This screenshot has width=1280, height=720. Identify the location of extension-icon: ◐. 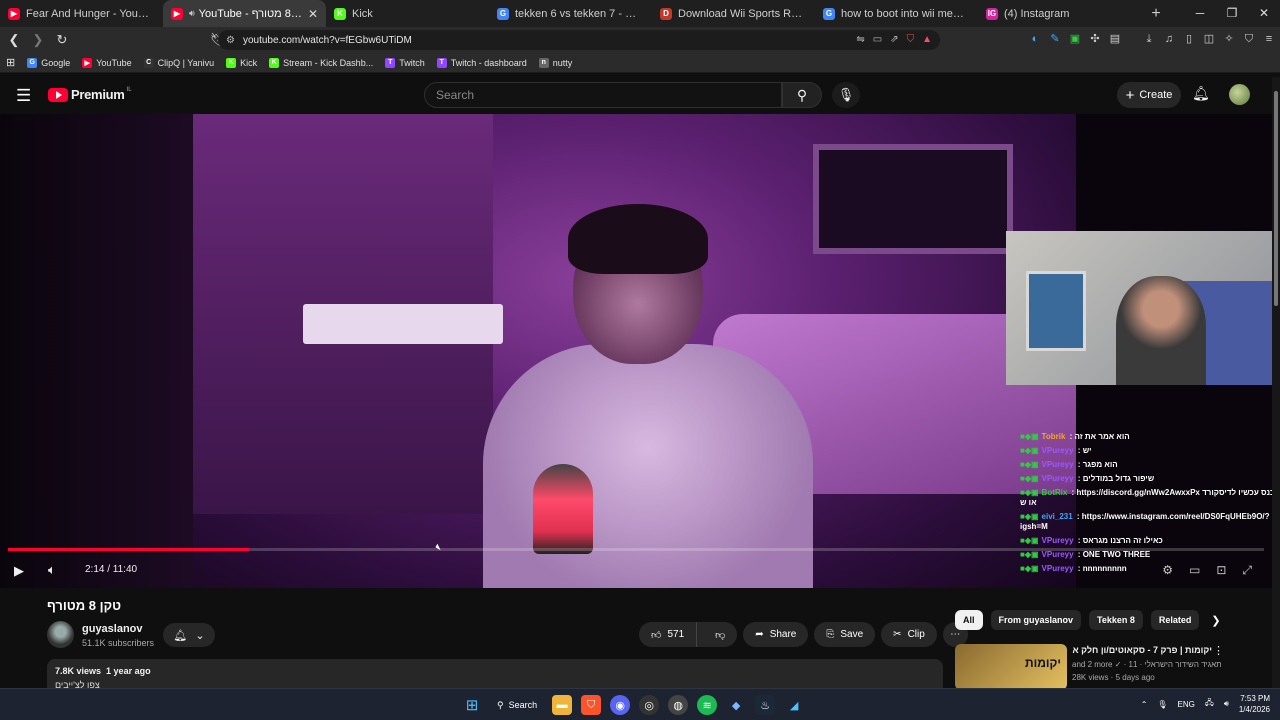
(1035, 39).